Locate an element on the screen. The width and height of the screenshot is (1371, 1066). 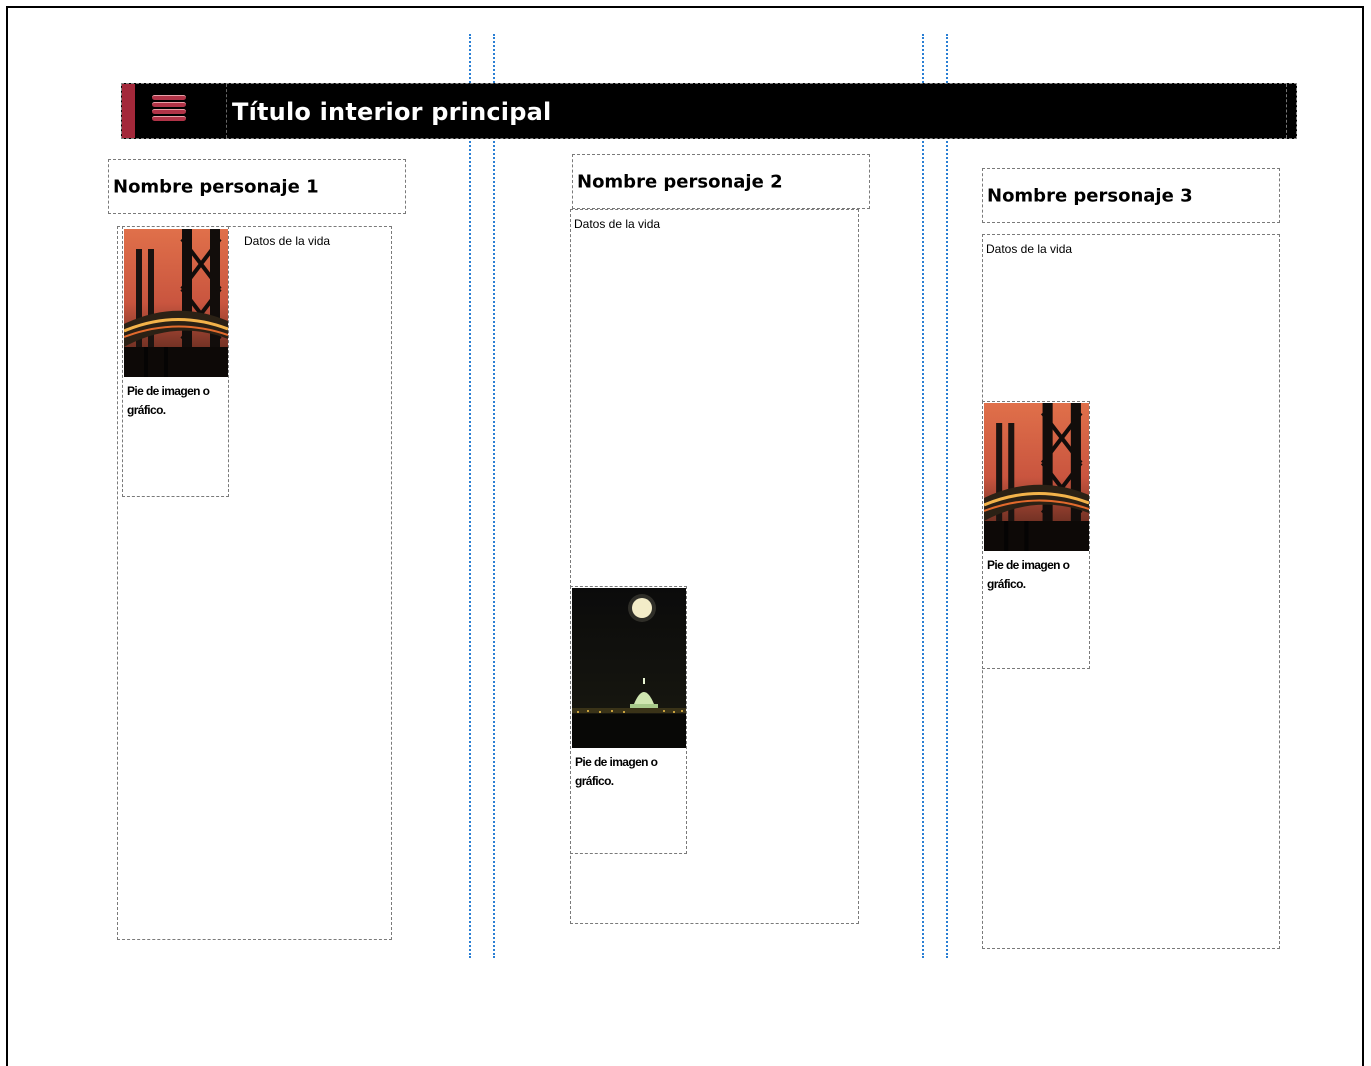
life-text-3: Datos de la vida is located at coordinates (1029, 249).